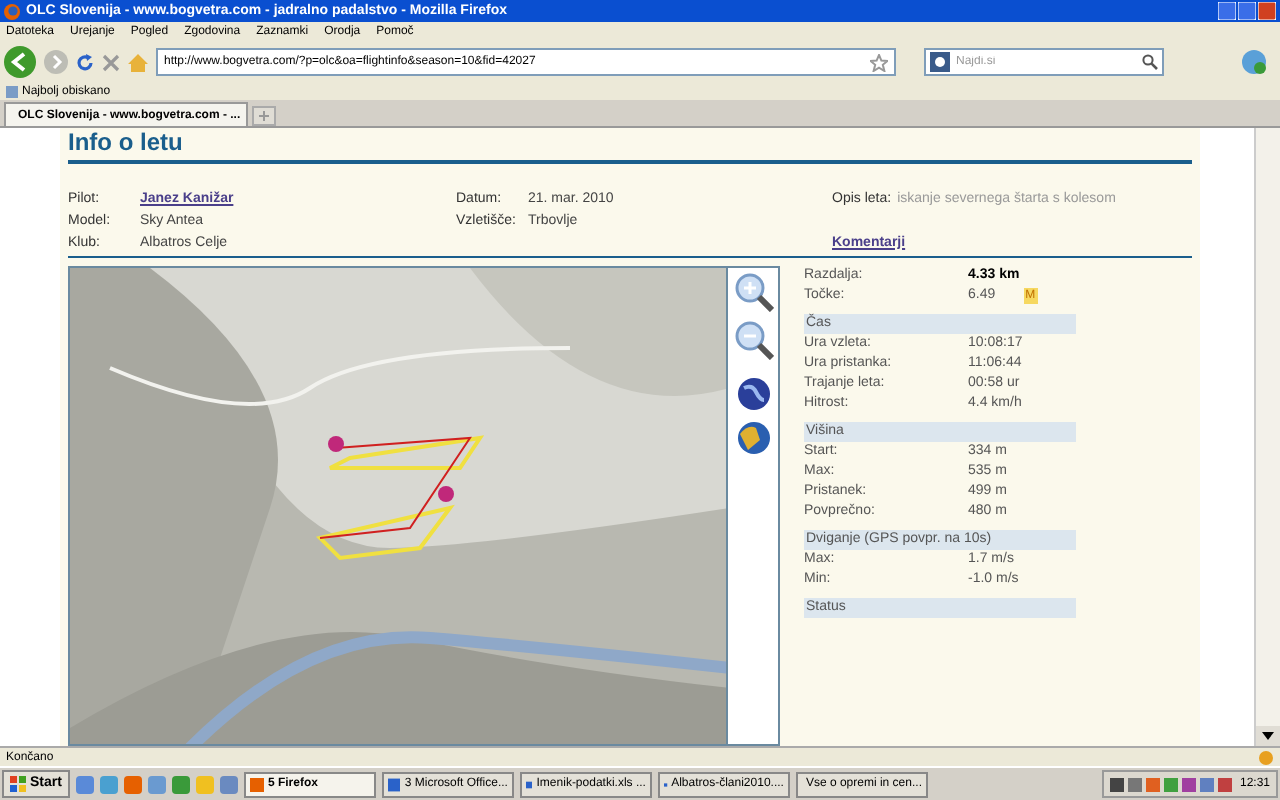 This screenshot has width=1280, height=800. I want to click on zoom-out-icon, so click(753, 340).